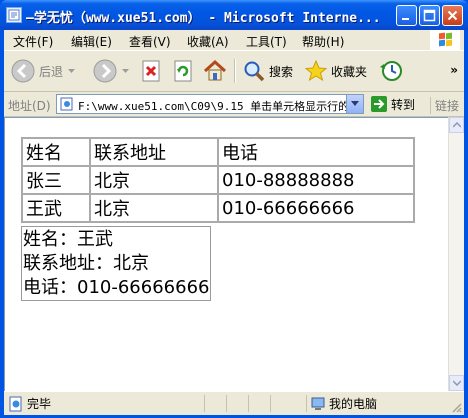 The height and width of the screenshot is (418, 468). Describe the element at coordinates (234, 403) in the screenshot. I see `status-bar: 完毕 我的电脑` at that location.